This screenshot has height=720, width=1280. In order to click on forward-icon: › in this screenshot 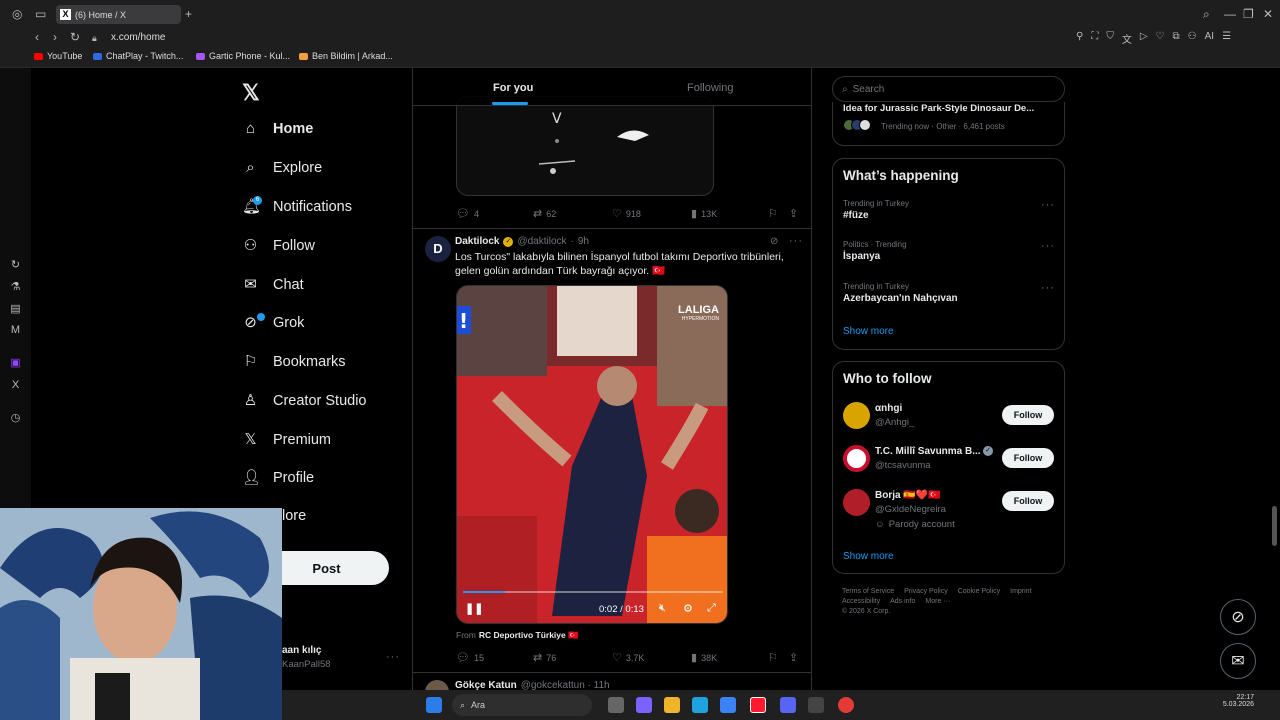, I will do `click(55, 37)`.